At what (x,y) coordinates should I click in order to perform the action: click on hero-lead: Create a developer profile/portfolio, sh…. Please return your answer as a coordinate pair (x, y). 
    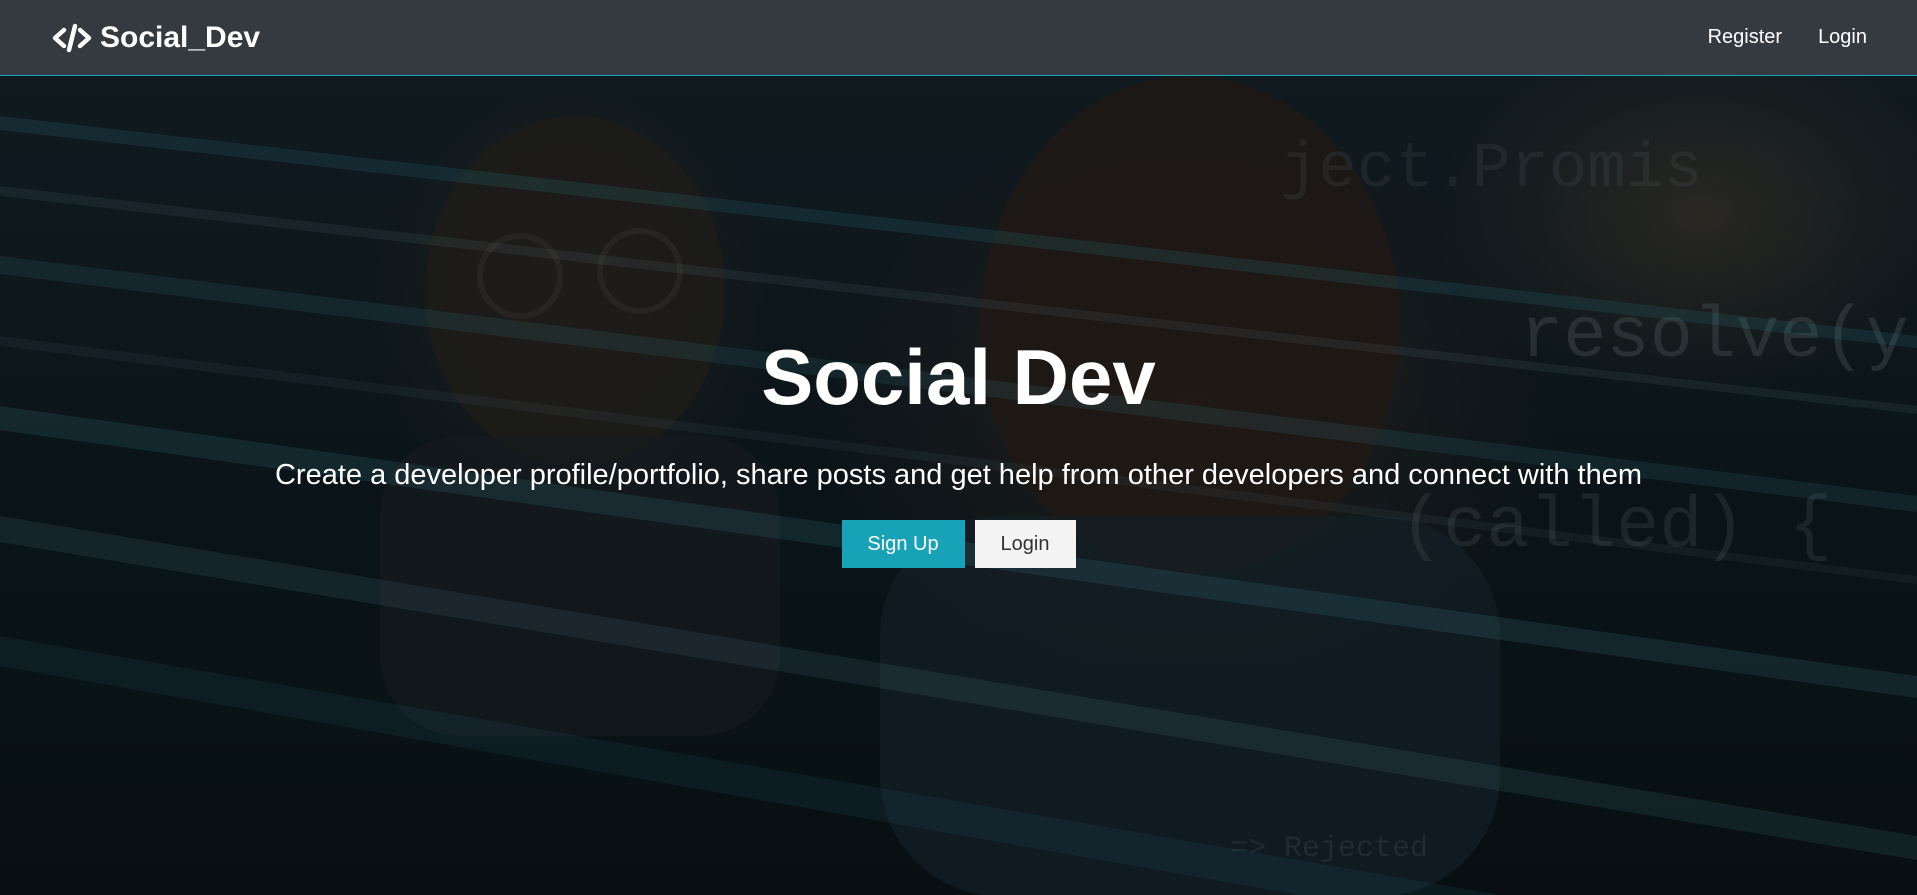
    Looking at the image, I should click on (958, 475).